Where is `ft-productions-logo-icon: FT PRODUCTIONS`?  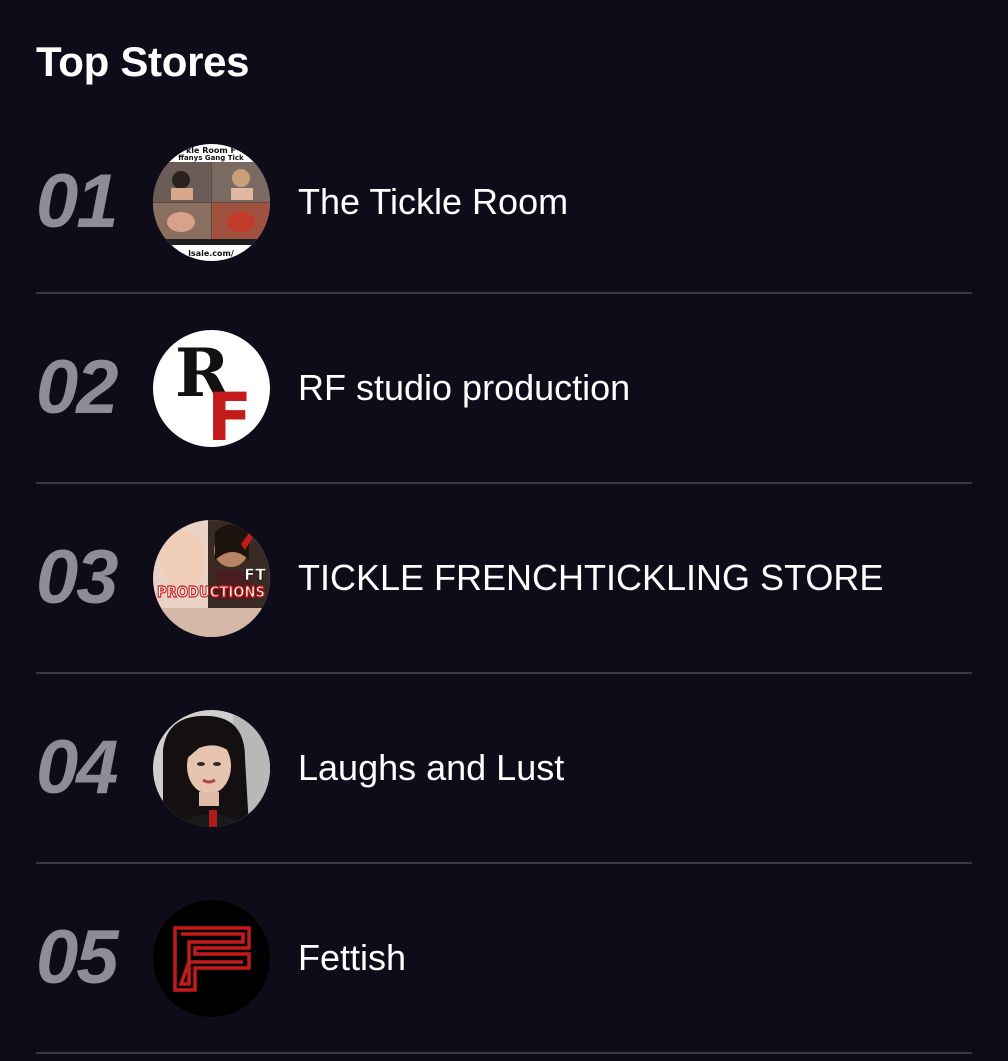
ft-productions-logo-icon: FT PRODUCTIONS is located at coordinates (211, 578).